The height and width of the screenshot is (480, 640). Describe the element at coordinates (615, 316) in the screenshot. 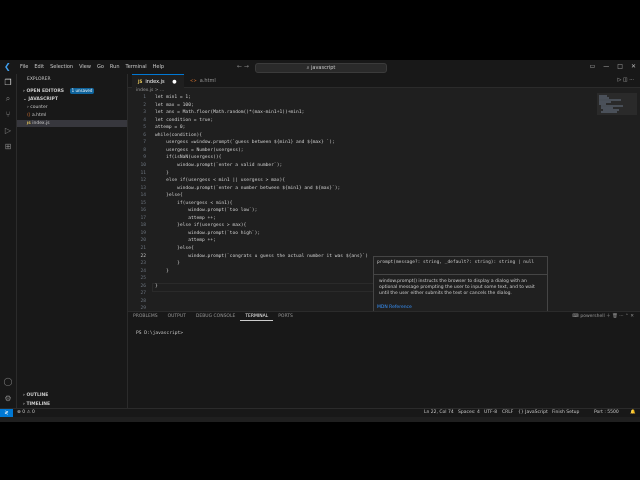

I see `trash-icon: 🗑` at that location.